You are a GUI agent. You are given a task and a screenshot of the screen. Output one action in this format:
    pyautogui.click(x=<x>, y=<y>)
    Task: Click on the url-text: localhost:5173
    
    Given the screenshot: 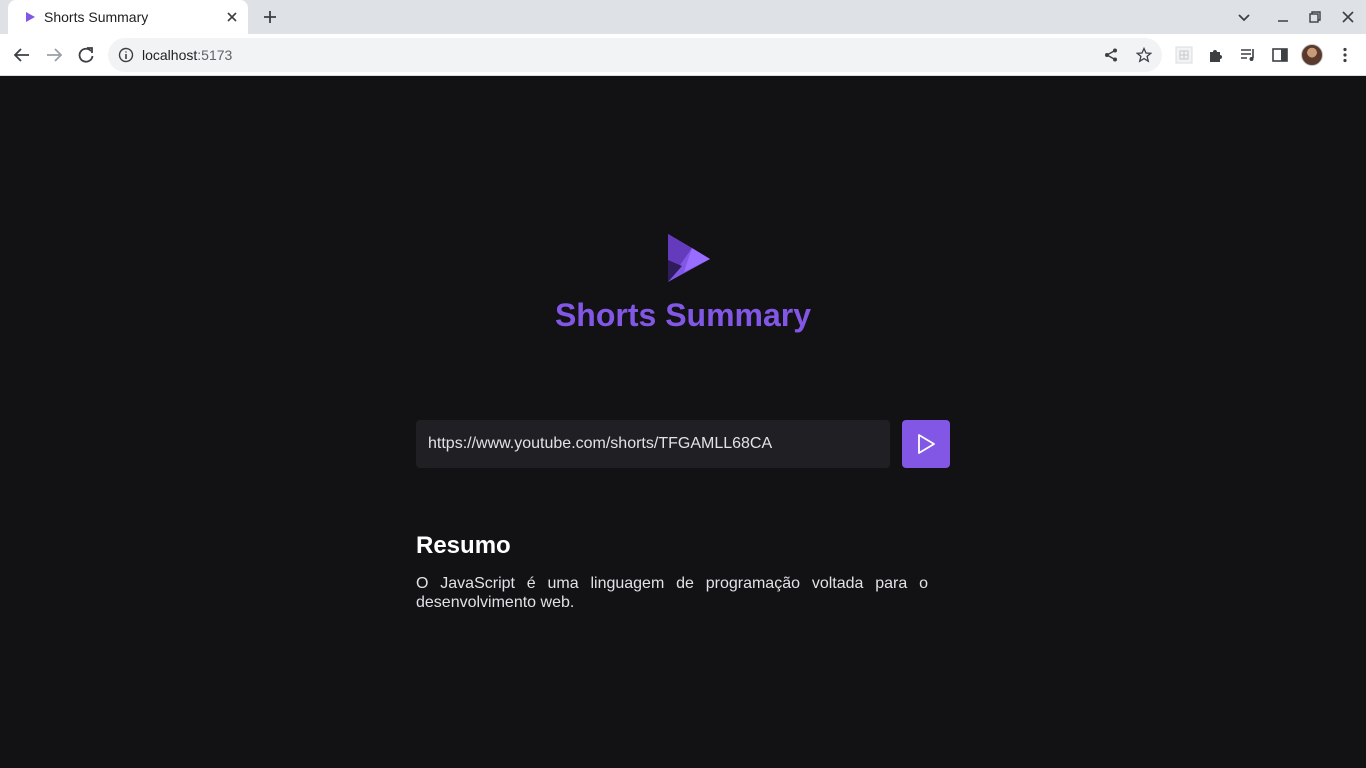 What is the action you would take?
    pyautogui.click(x=187, y=55)
    